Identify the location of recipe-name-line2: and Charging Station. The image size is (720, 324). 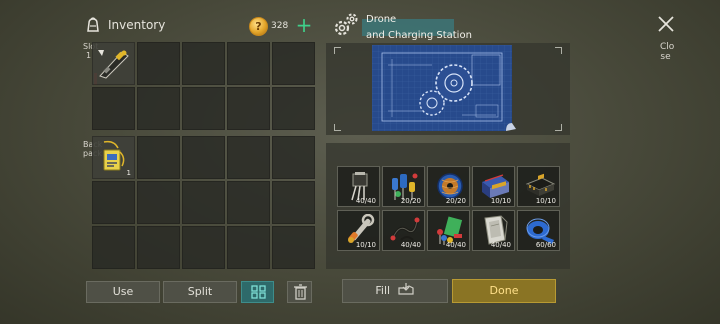
(419, 35).